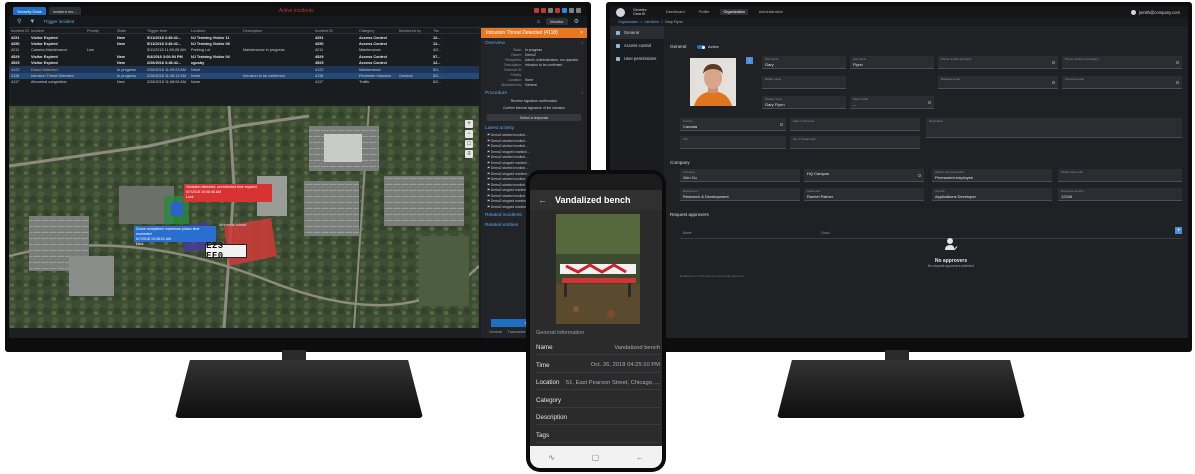  I want to click on zoom-out-button: −, so click(469, 134).